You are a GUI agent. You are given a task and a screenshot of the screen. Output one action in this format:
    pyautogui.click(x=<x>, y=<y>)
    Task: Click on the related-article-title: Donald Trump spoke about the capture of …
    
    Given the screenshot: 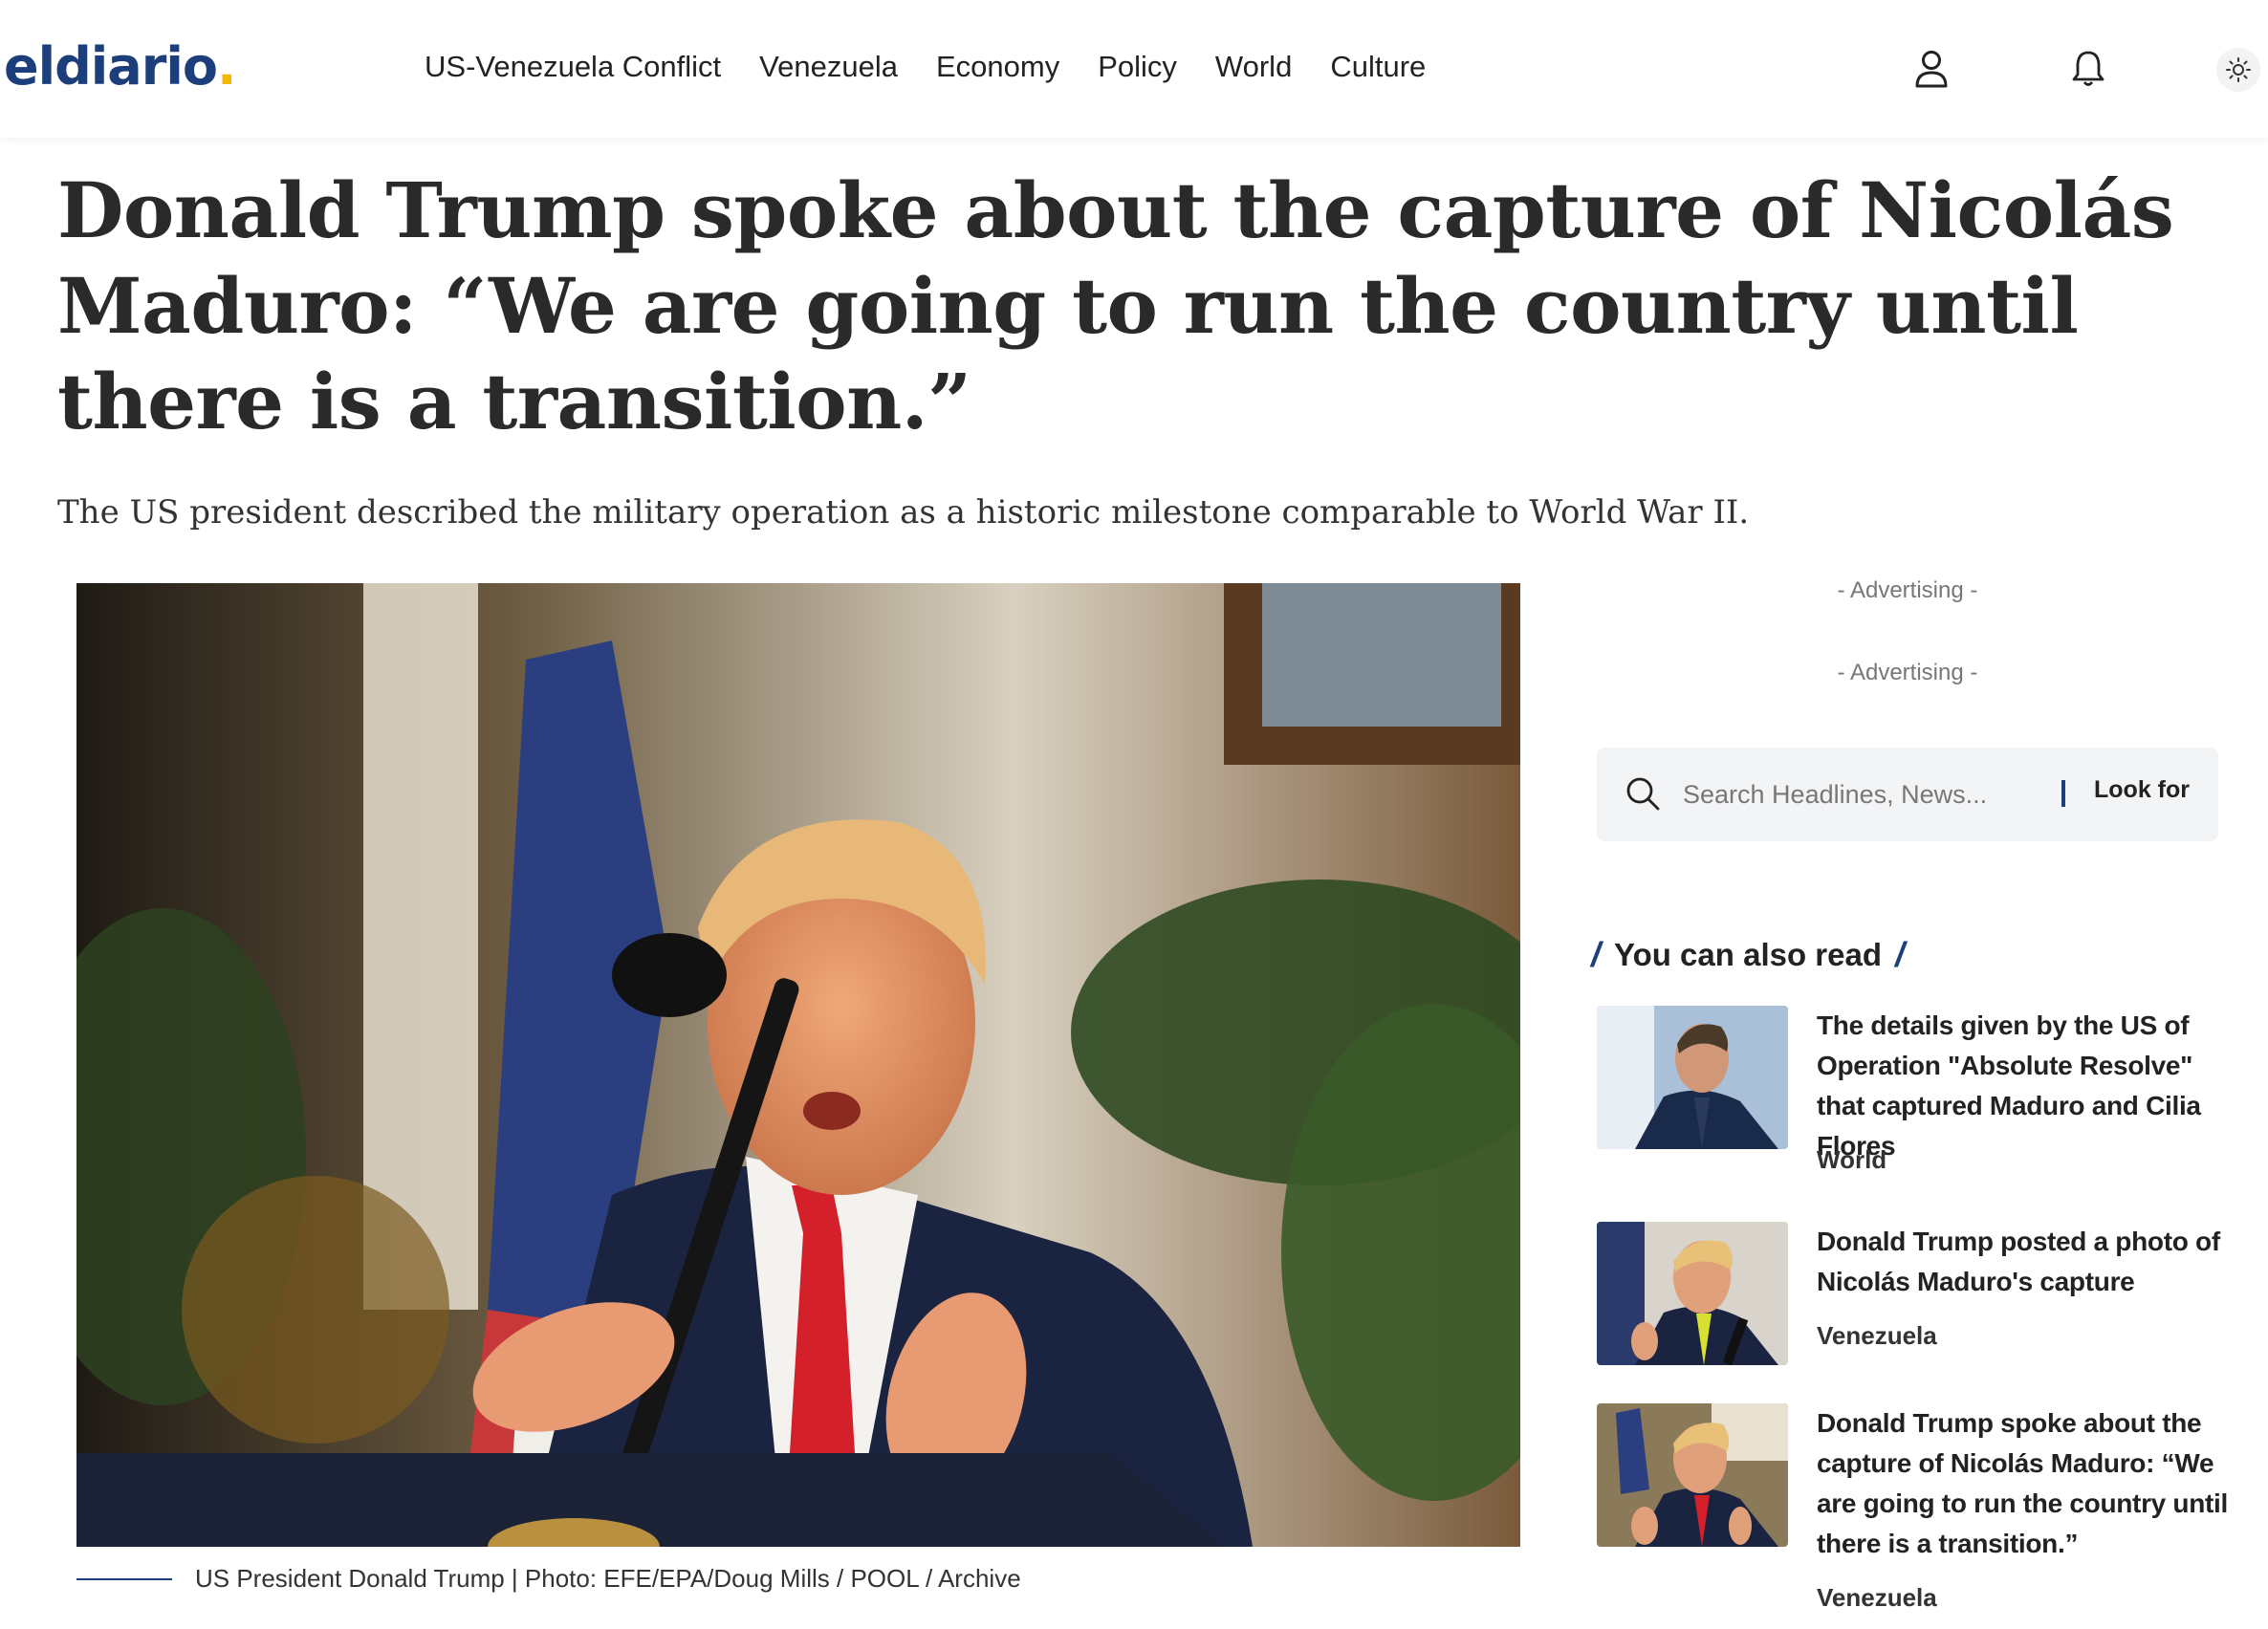 What is the action you would take?
    pyautogui.click(x=2023, y=1483)
    